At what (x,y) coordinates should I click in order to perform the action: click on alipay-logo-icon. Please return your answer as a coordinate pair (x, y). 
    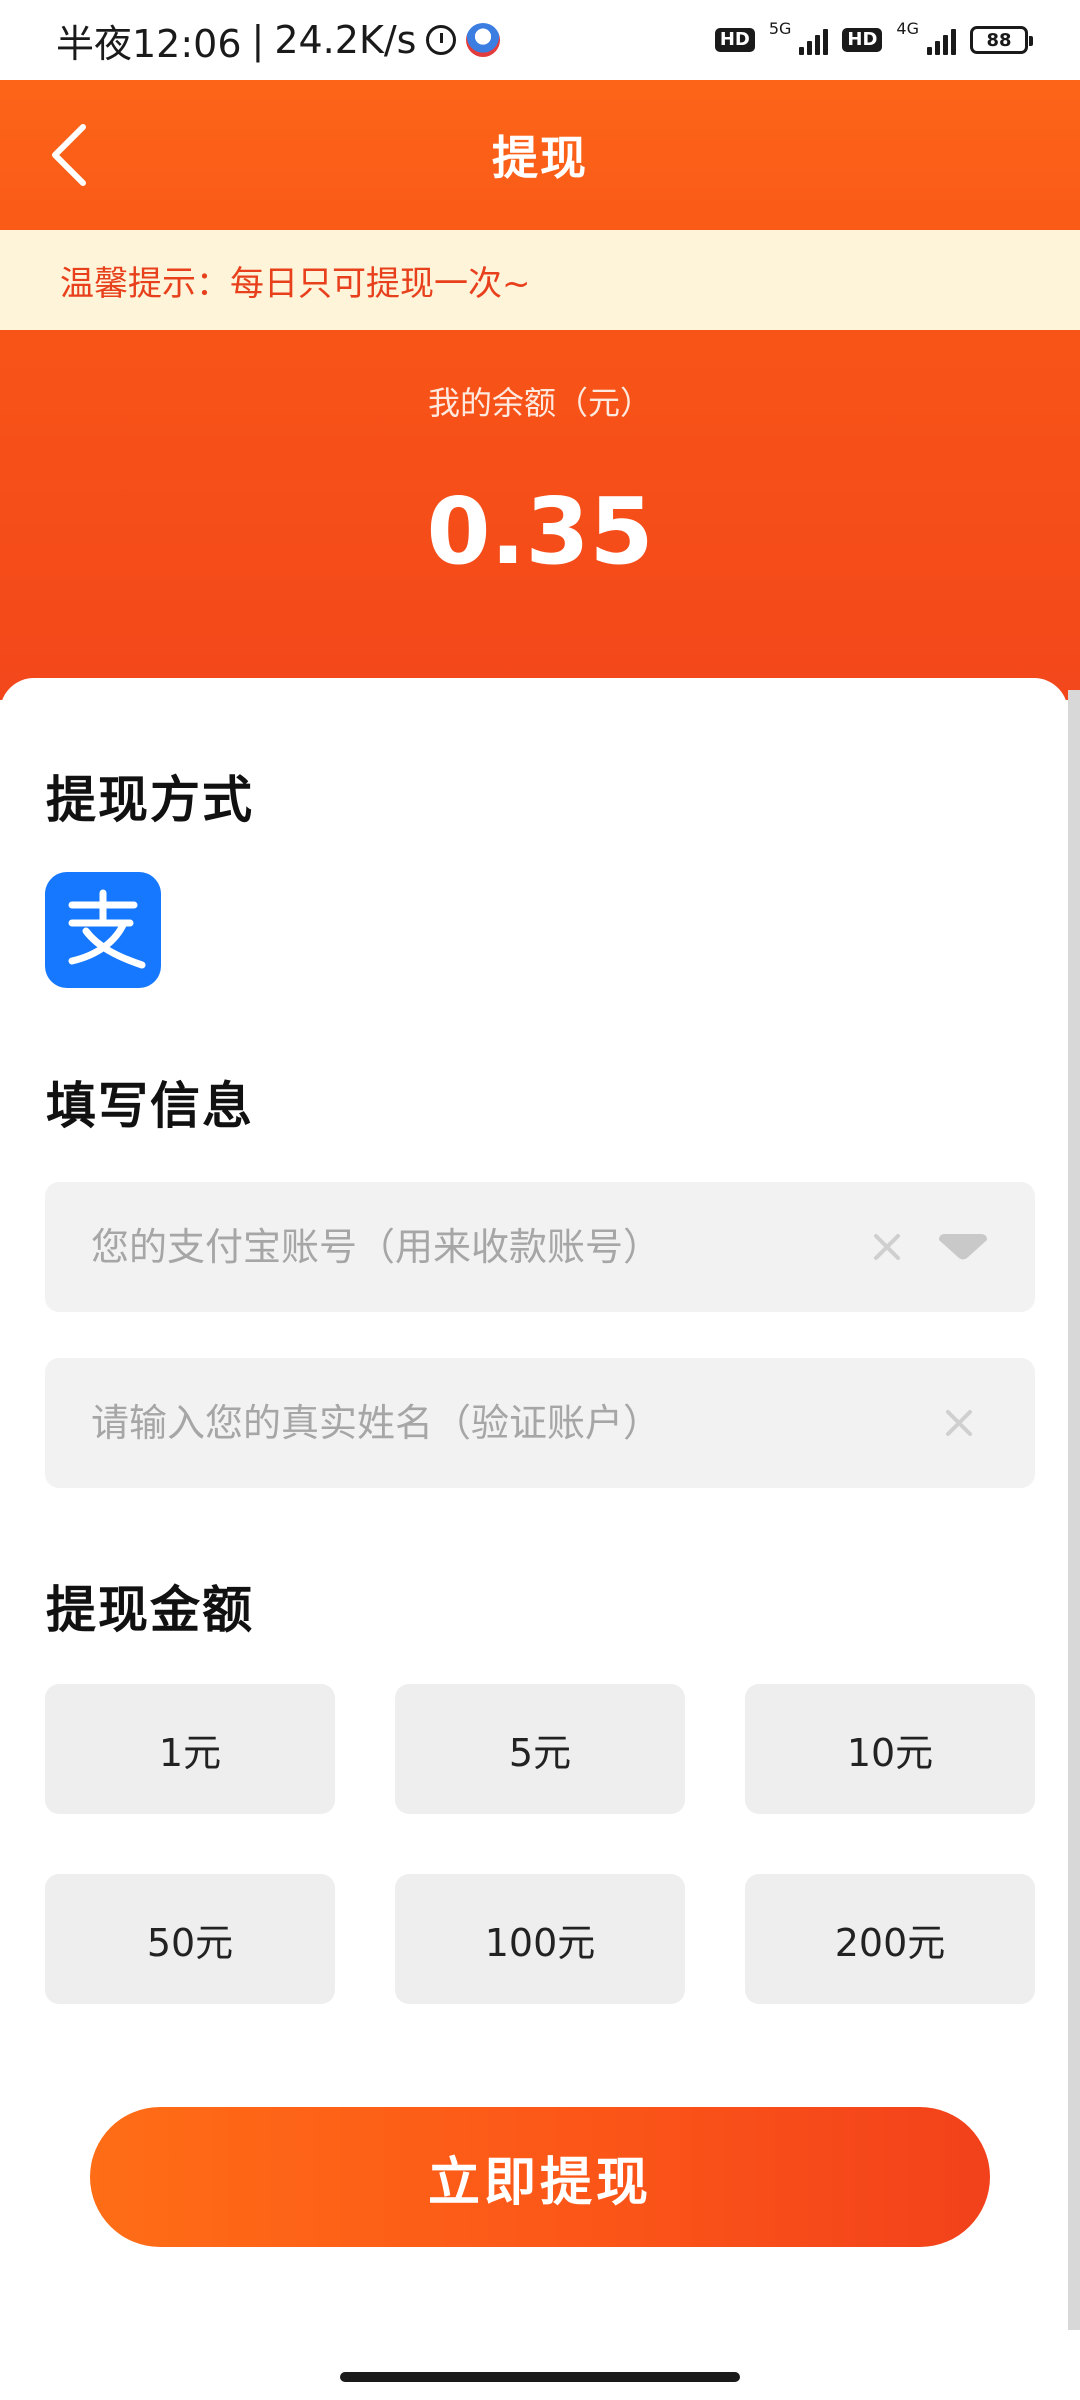
    Looking at the image, I should click on (107, 929).